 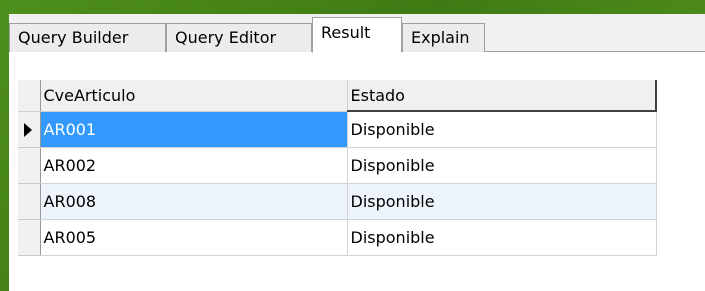 I want to click on cell-cvearticulo: AR005, so click(x=194, y=237).